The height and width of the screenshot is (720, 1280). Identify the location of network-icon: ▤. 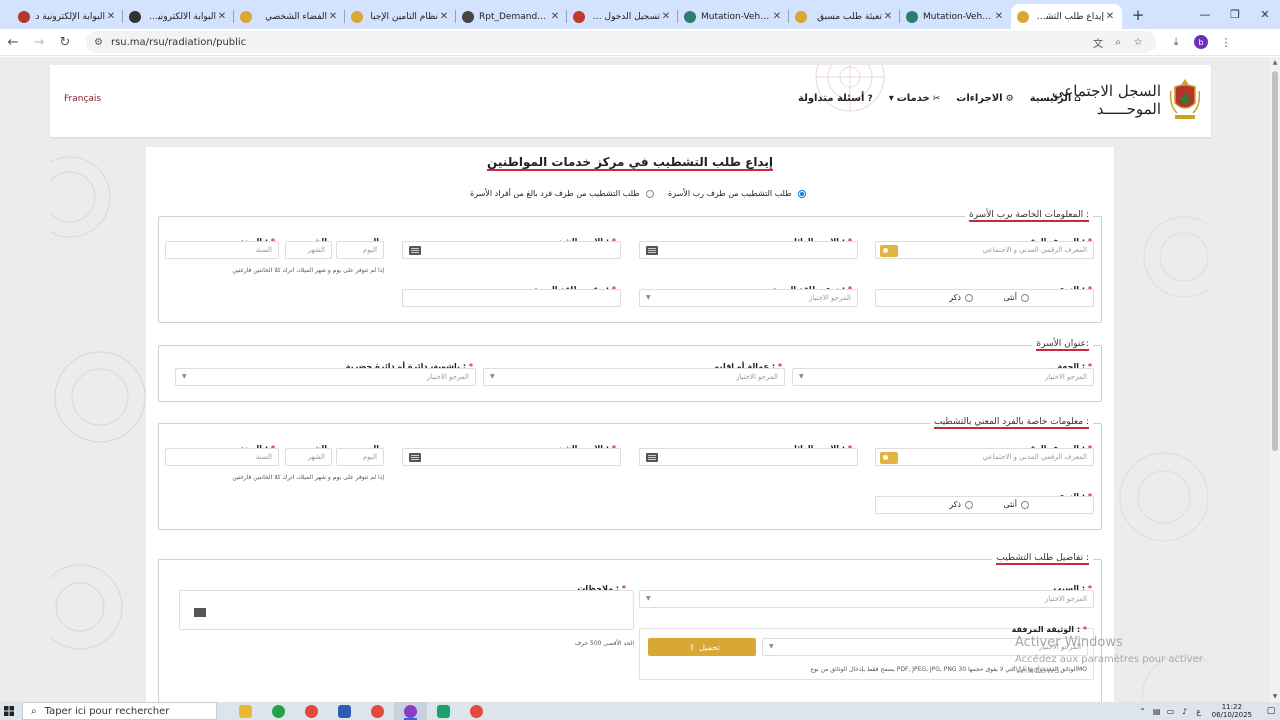
(1157, 711).